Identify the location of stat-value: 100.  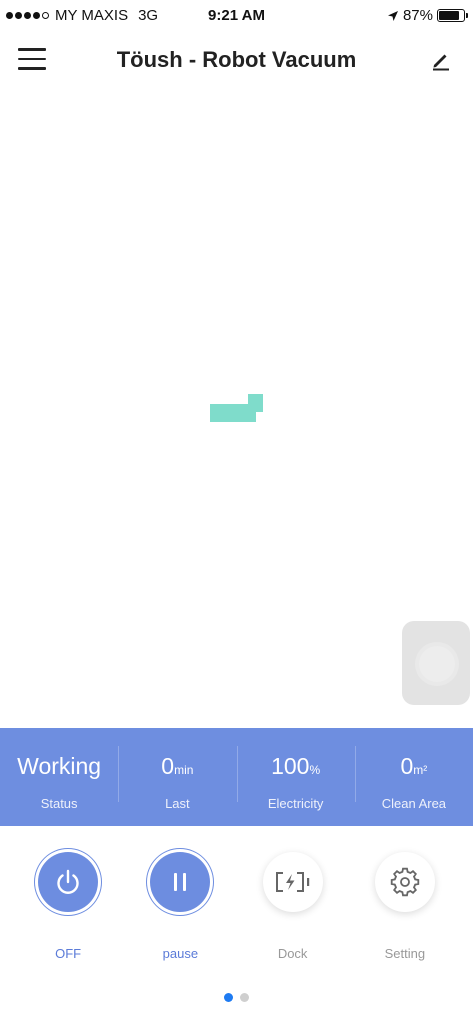
(290, 766).